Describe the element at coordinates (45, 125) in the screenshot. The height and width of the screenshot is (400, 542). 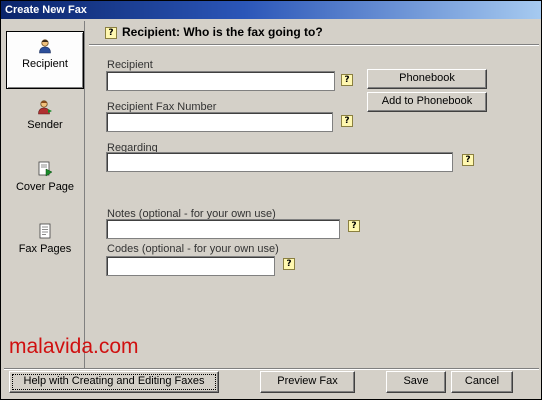
I see `sidebar-item-label: Sender` at that location.